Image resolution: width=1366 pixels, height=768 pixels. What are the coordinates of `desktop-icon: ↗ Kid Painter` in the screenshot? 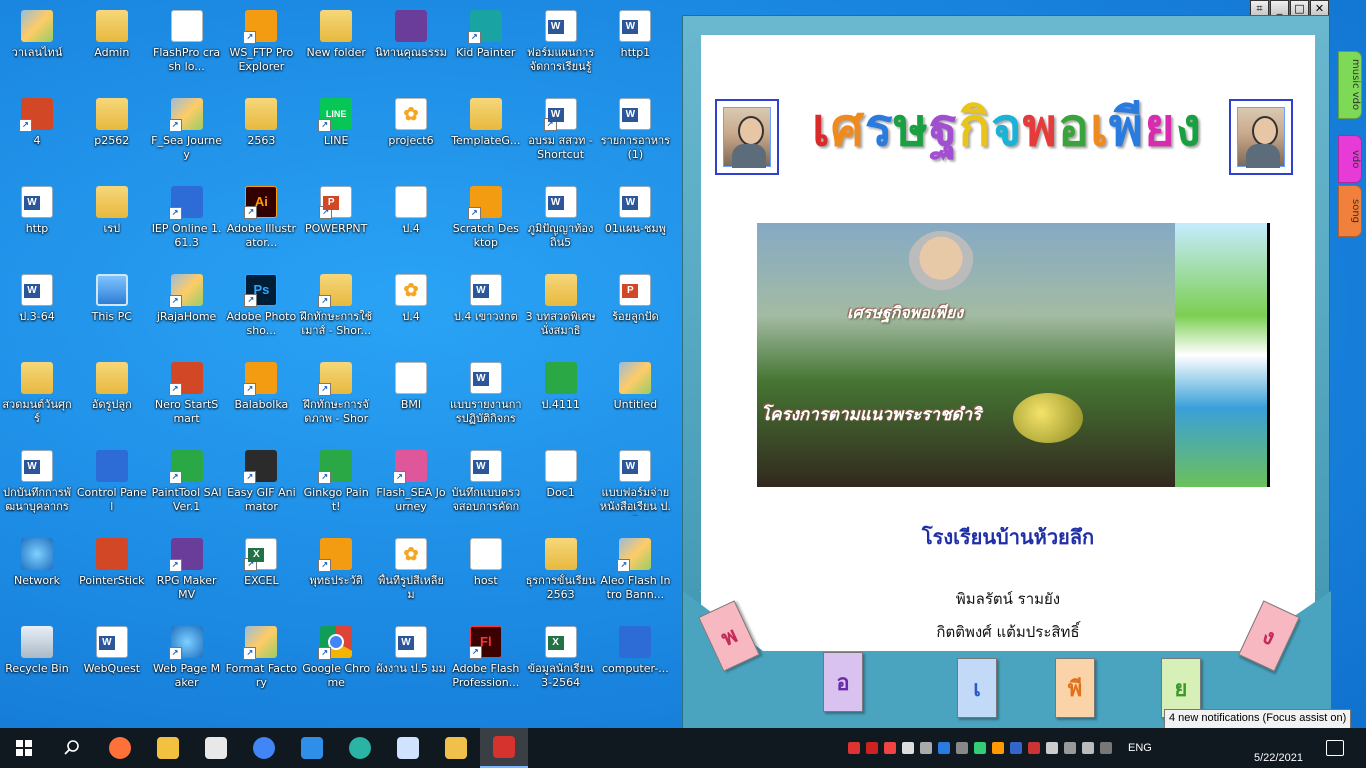 It's located at (486, 46).